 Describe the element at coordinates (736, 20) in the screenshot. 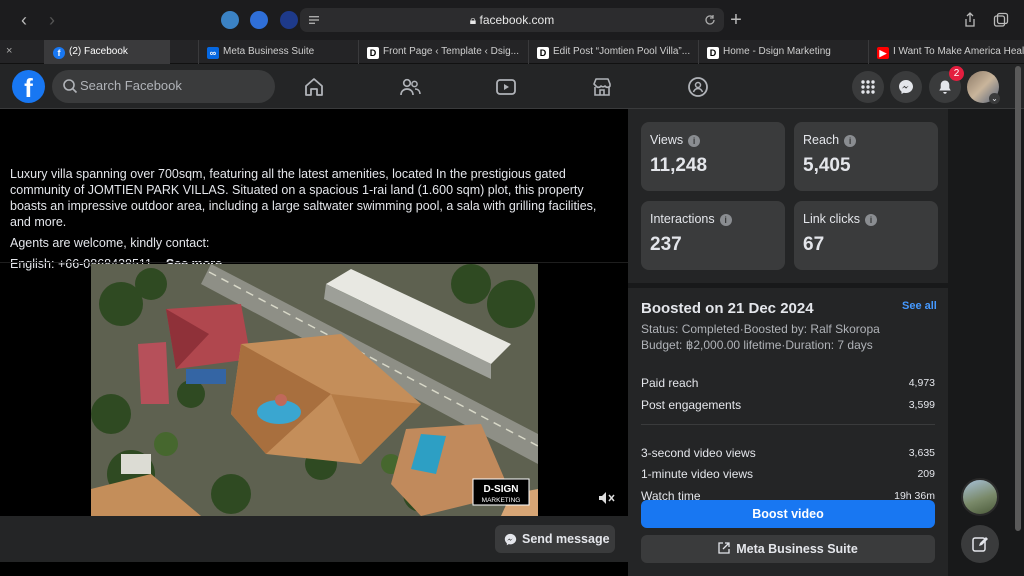

I see `new-tab-icon: +` at that location.